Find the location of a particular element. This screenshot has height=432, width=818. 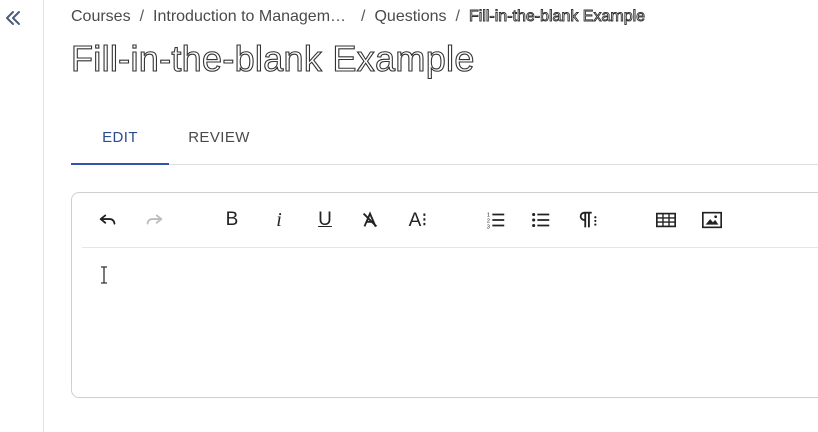

tab-bar: EDIT REVIEW is located at coordinates (444, 141).